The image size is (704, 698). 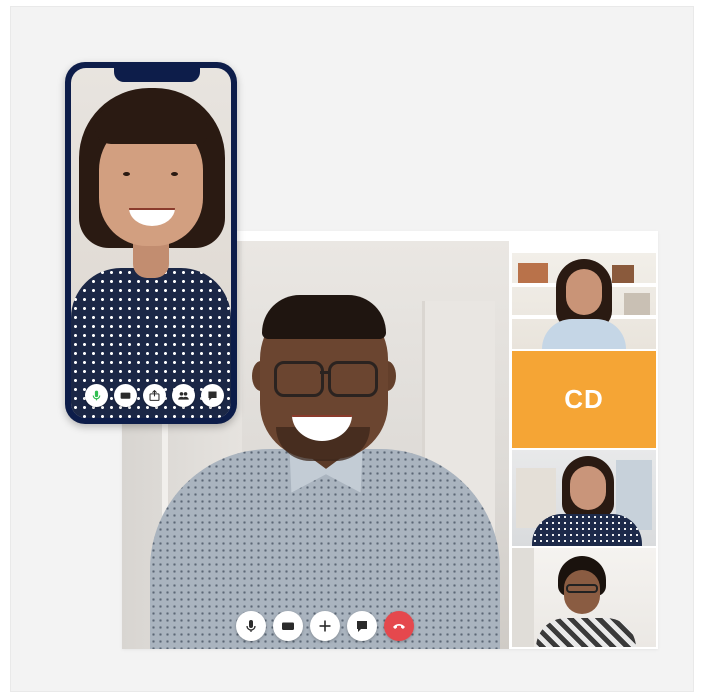 I want to click on end-call-icon, so click(x=399, y=626).